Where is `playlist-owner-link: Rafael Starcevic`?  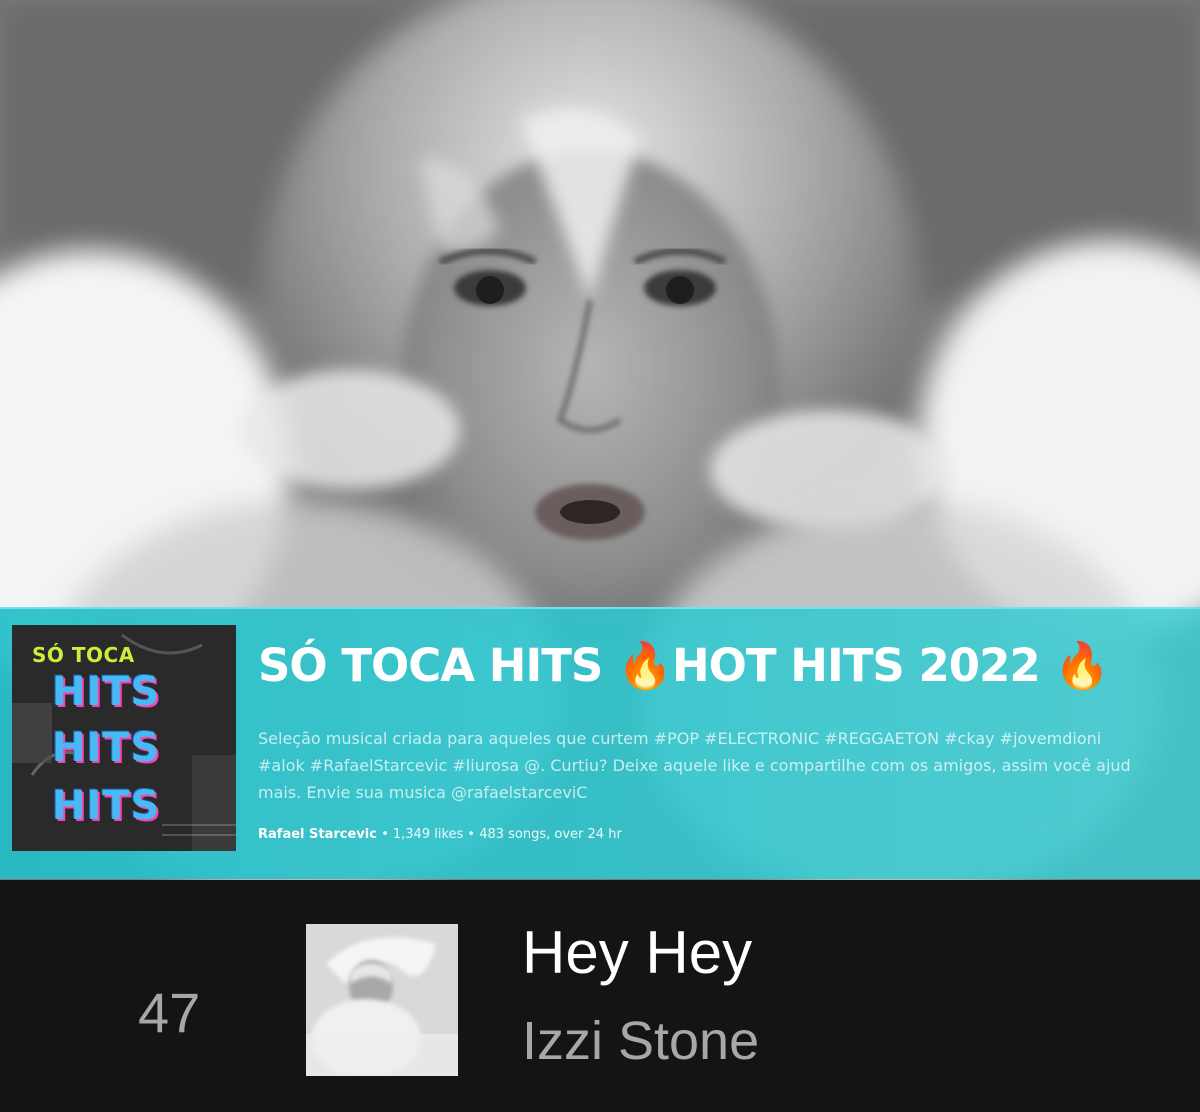 playlist-owner-link: Rafael Starcevic is located at coordinates (317, 834).